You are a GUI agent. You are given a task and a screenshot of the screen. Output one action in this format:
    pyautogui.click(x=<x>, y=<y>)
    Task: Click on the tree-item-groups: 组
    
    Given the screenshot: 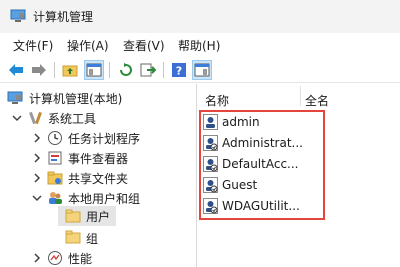 What is the action you would take?
    pyautogui.click(x=92, y=238)
    